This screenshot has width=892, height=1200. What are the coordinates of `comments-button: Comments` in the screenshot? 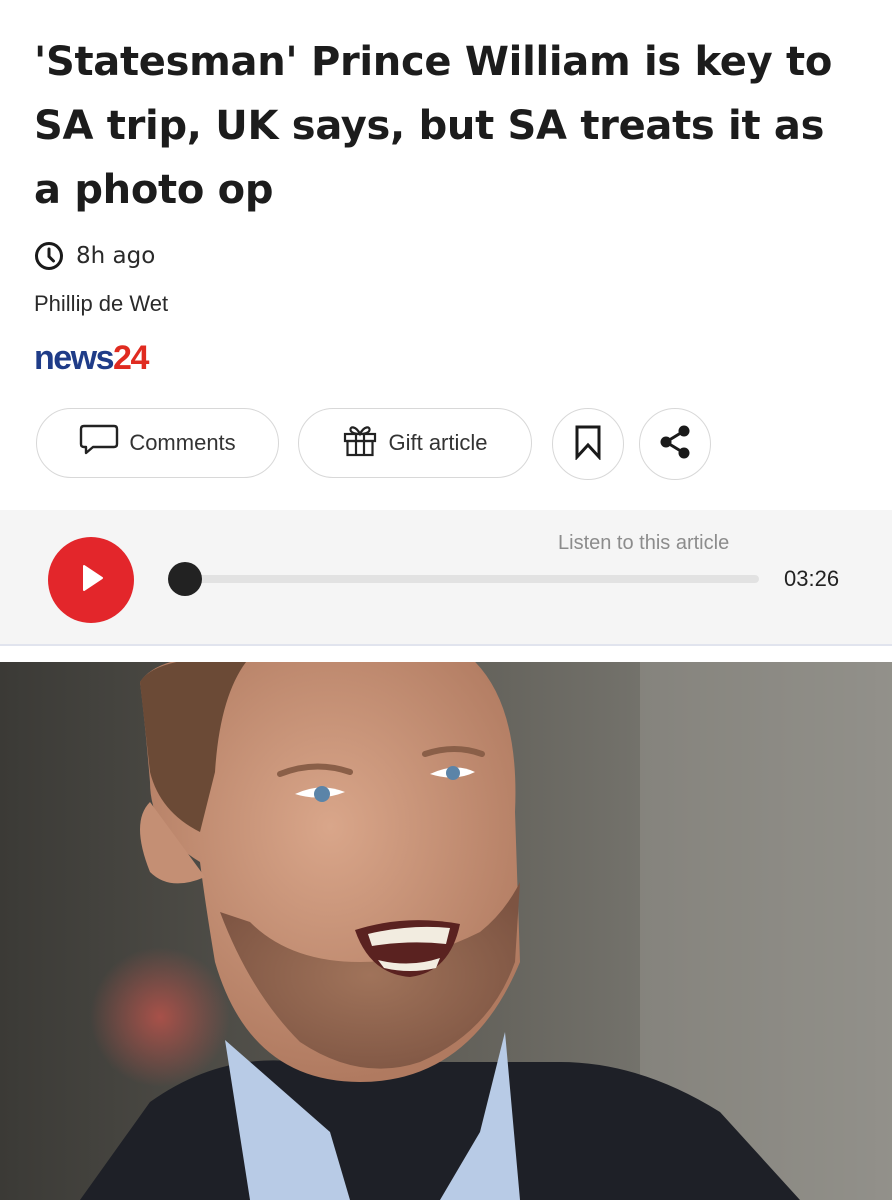 It's located at (157, 443).